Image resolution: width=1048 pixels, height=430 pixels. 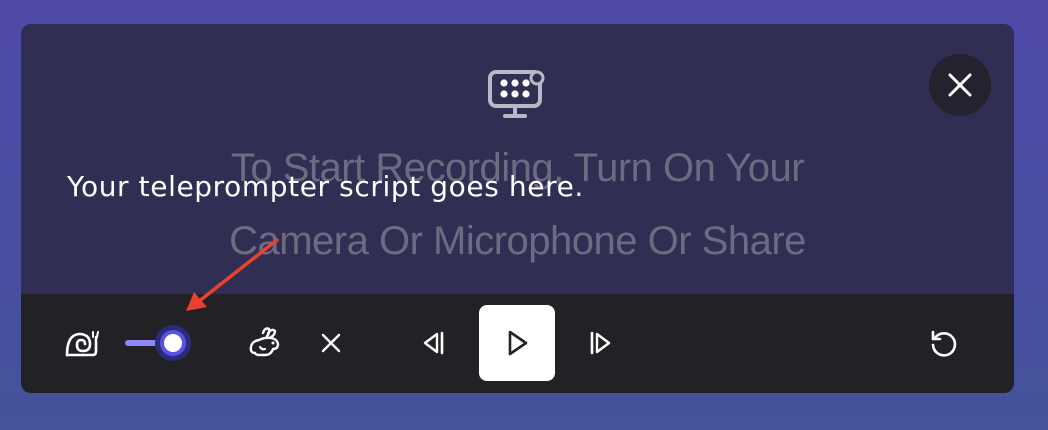 What do you see at coordinates (516, 94) in the screenshot?
I see `screen-share-icon` at bounding box center [516, 94].